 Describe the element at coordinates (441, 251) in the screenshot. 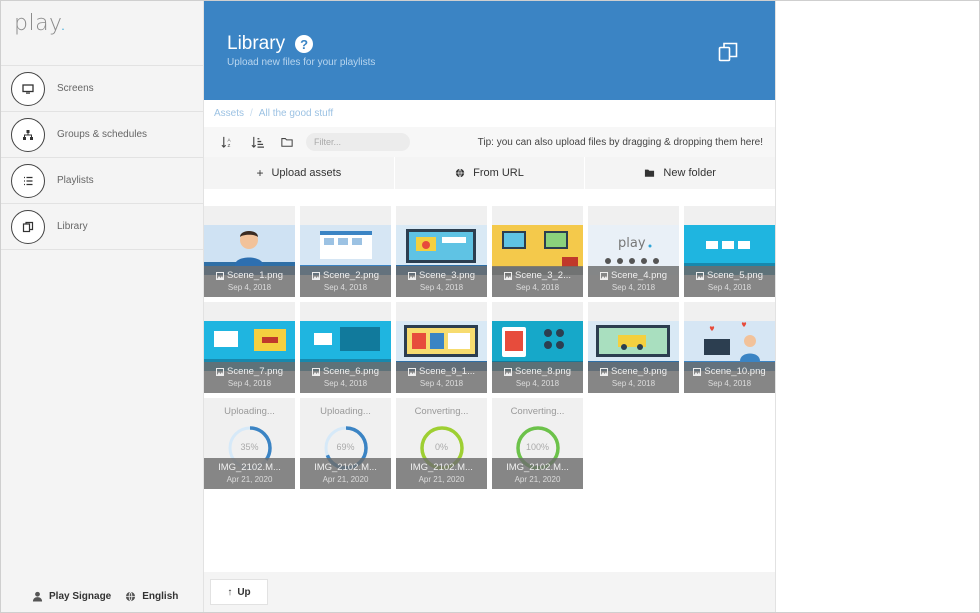

I see `asset-tile: Scene_3.png Sep 4, 2018` at that location.